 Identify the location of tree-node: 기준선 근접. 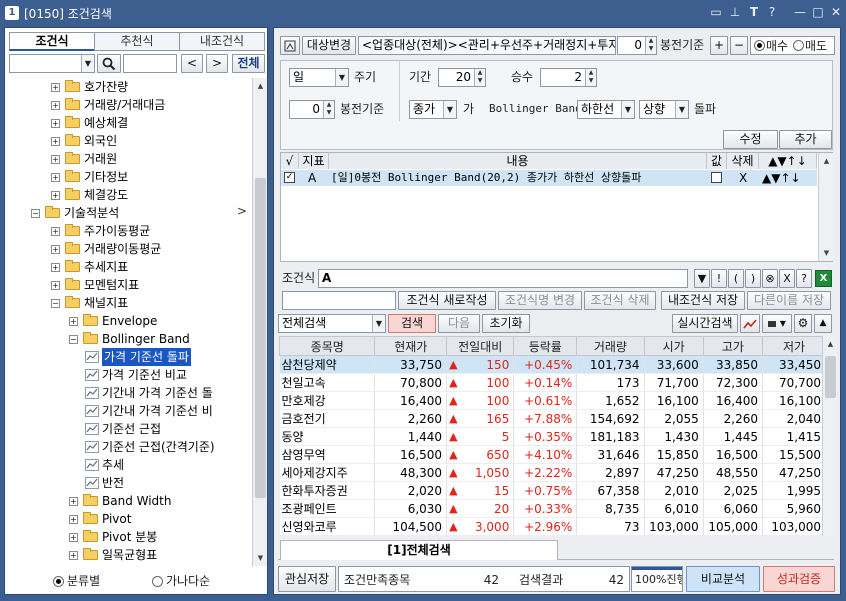
(128, 429).